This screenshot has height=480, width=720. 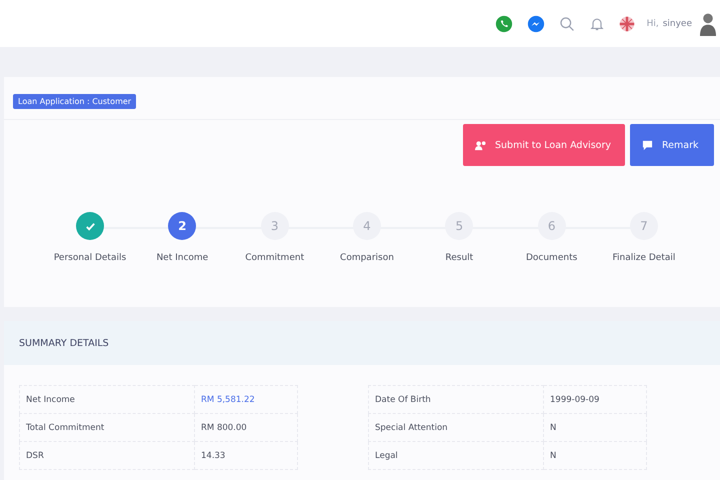 What do you see at coordinates (566, 24) in the screenshot?
I see `search-icon` at bounding box center [566, 24].